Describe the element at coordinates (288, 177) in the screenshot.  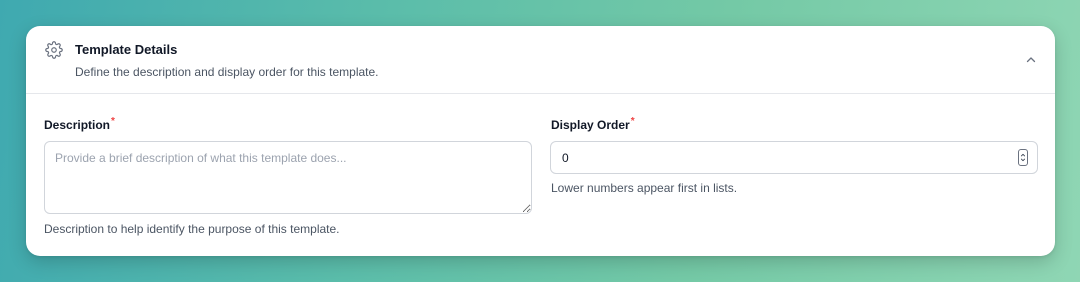
I see `description-textarea` at that location.